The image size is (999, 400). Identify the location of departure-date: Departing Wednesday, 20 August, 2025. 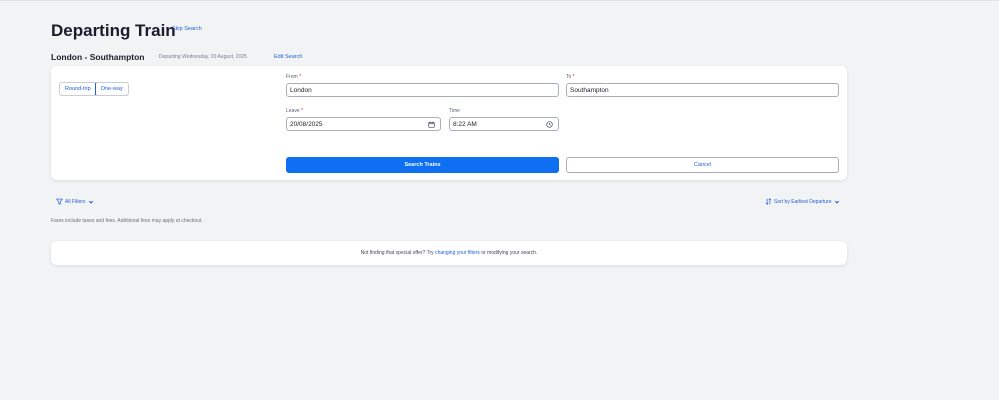
(203, 57).